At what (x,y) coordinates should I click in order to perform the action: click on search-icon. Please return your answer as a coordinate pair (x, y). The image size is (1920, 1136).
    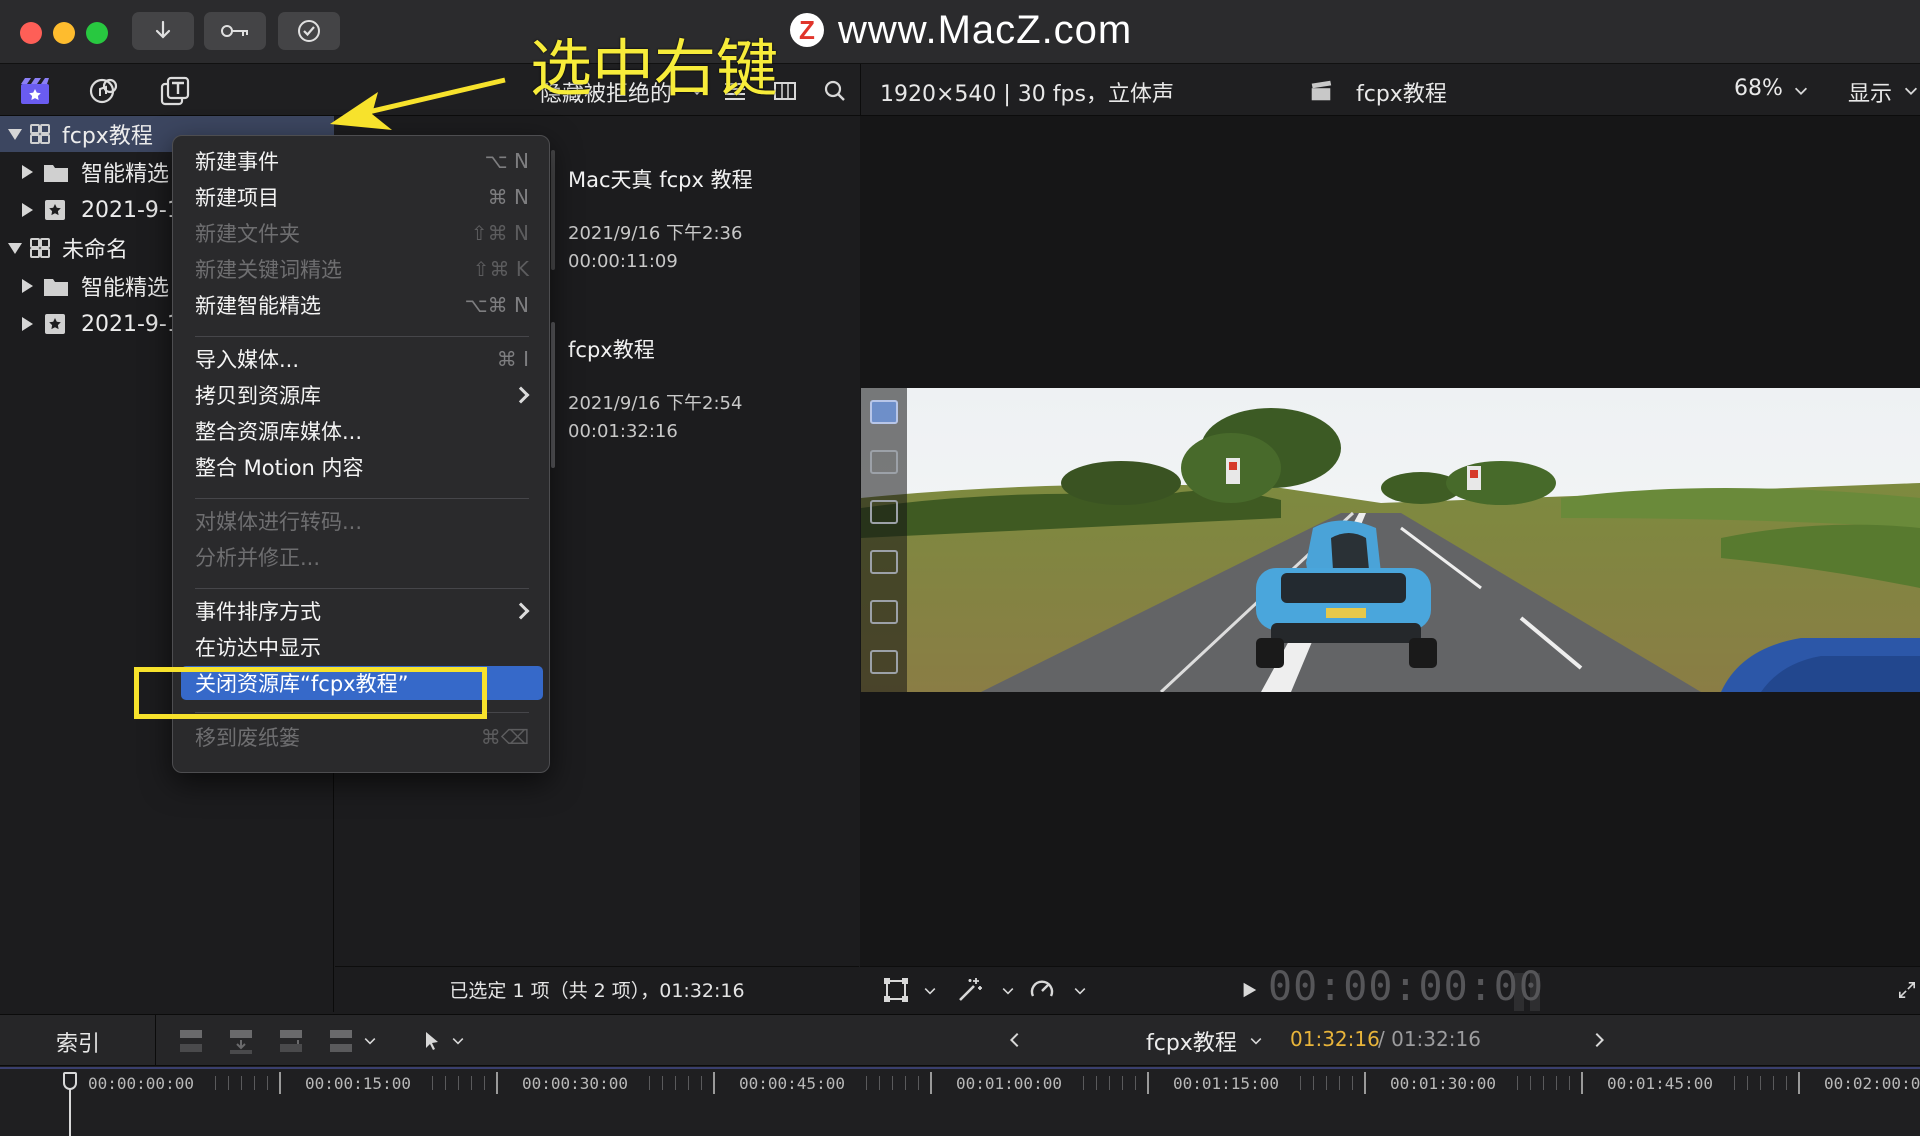
    Looking at the image, I should click on (835, 91).